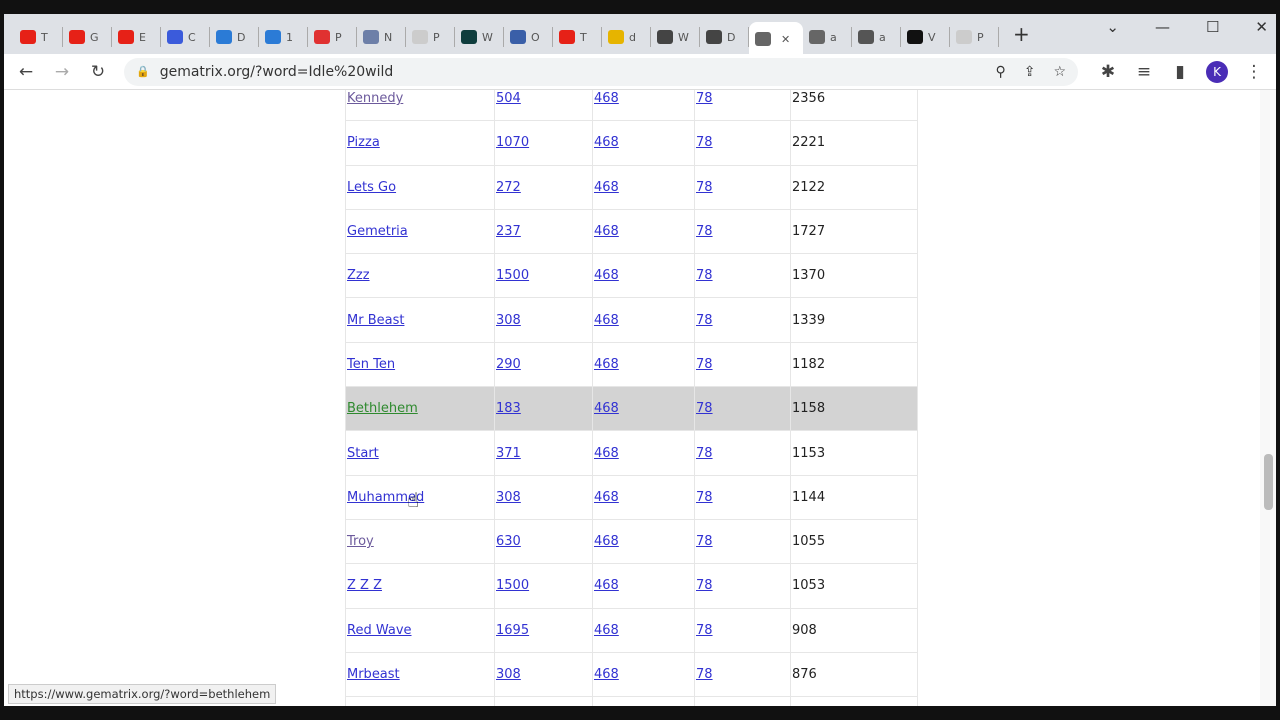 This screenshot has height=720, width=1280. Describe the element at coordinates (371, 187) in the screenshot. I see `word-link: Lets Go` at that location.